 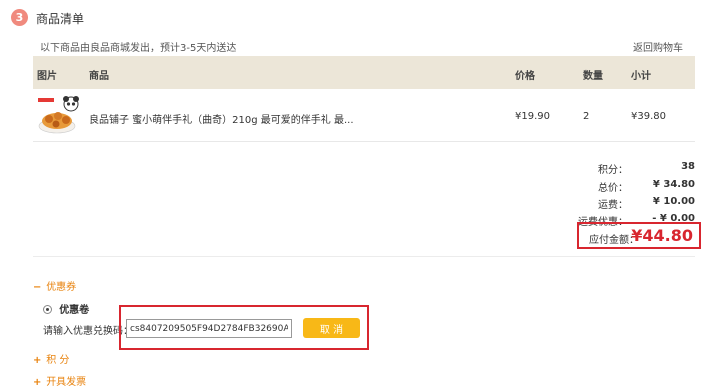 I want to click on shipping-label: 运费：, so click(x=613, y=205).